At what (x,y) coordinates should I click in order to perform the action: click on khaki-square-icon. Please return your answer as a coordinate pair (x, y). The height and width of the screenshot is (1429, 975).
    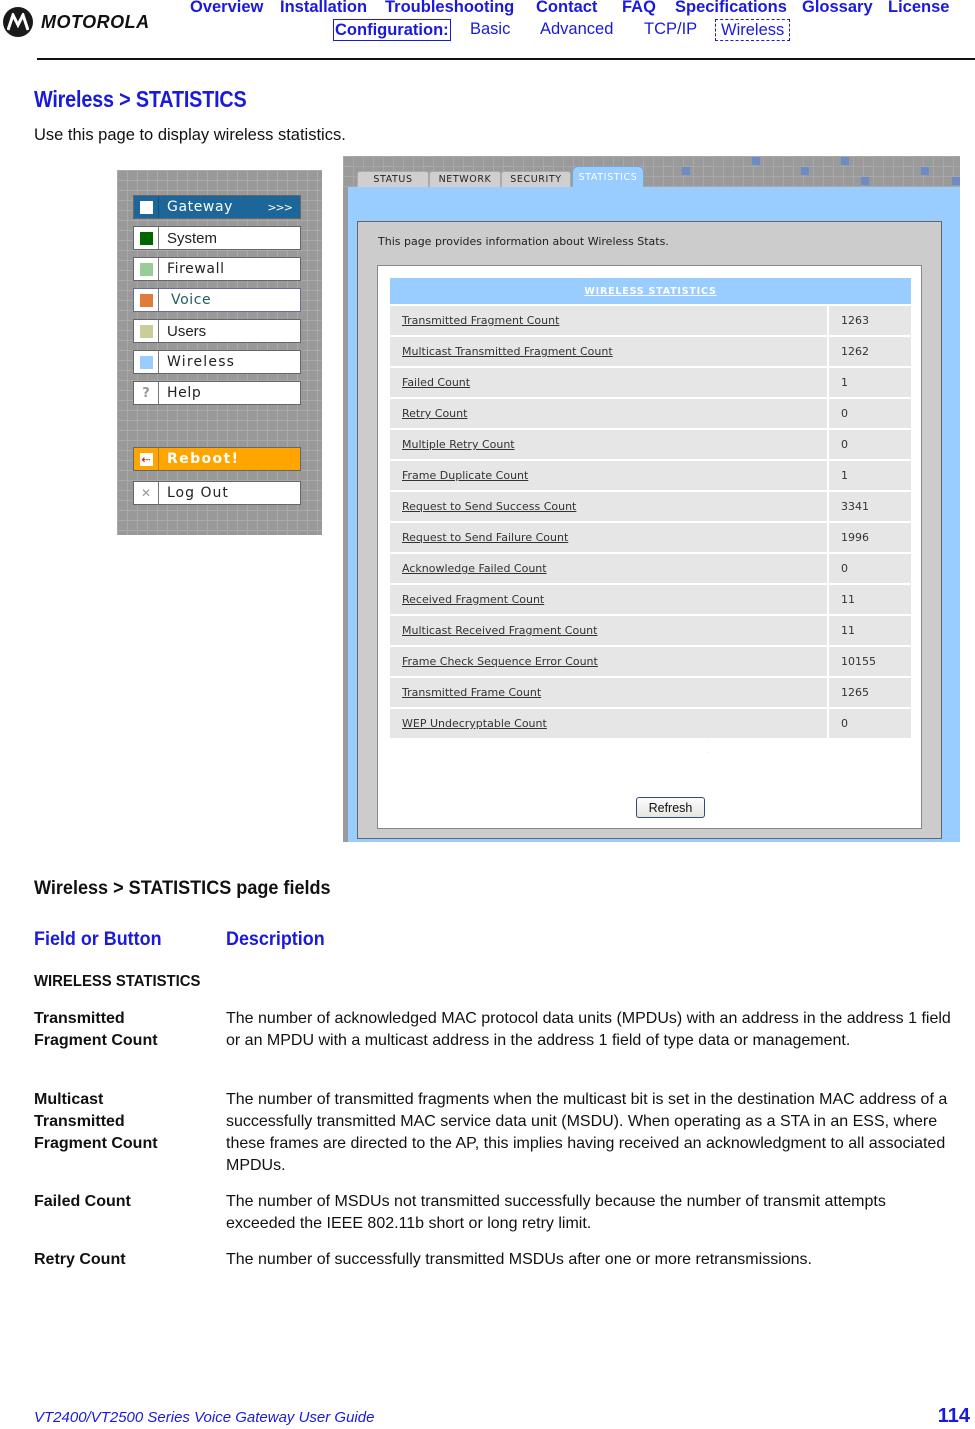
    Looking at the image, I should click on (146, 331).